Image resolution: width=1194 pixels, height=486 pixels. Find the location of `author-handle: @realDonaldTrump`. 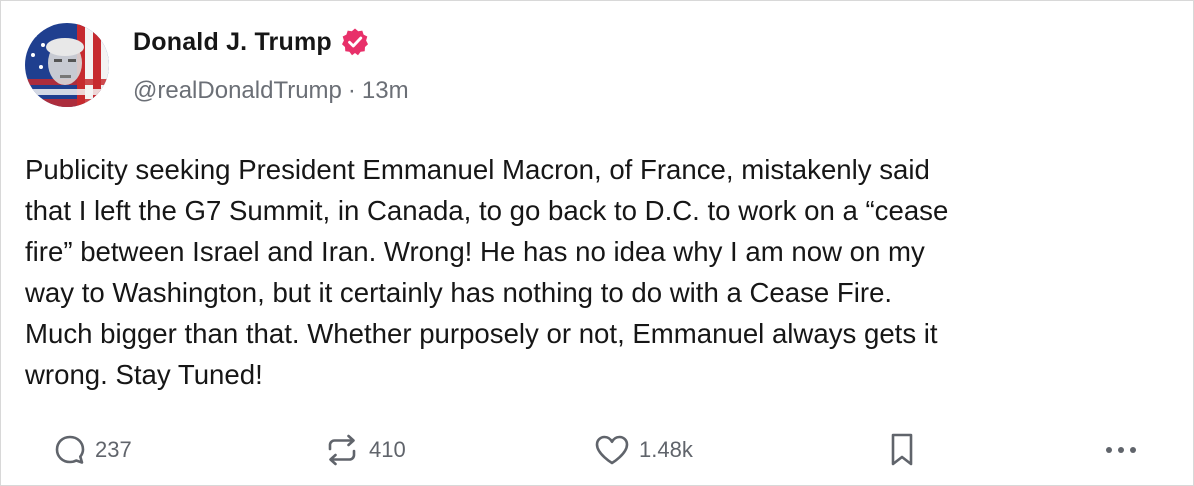

author-handle: @realDonaldTrump is located at coordinates (237, 90).